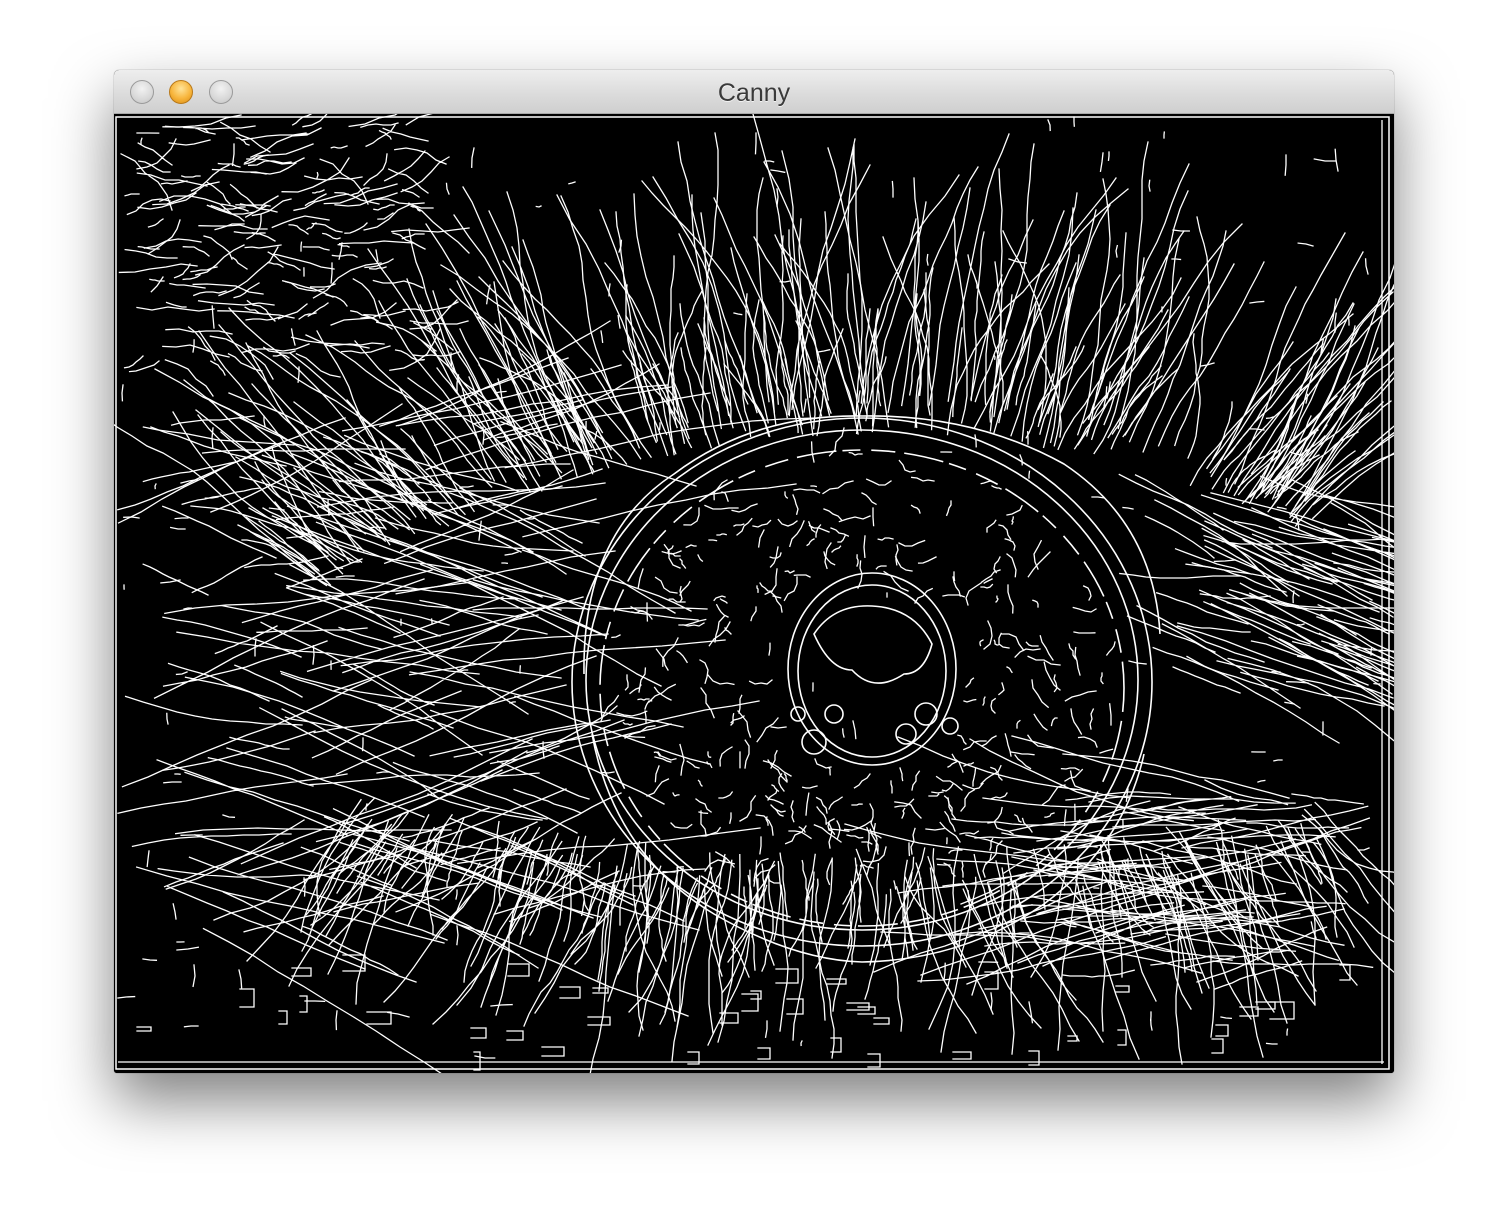 The height and width of the screenshot is (1232, 1508). What do you see at coordinates (181, 92) in the screenshot?
I see `minimize-button` at bounding box center [181, 92].